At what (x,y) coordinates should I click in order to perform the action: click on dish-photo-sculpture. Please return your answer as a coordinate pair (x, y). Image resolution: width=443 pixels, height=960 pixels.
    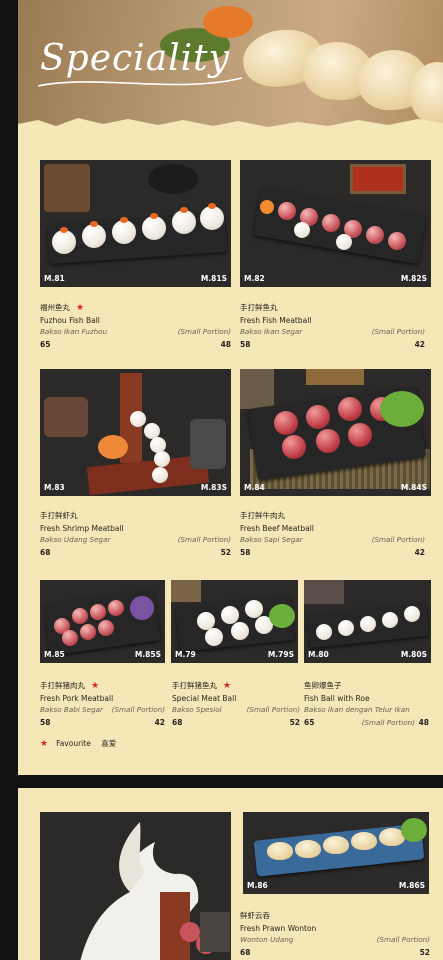
    Looking at the image, I should click on (135, 886).